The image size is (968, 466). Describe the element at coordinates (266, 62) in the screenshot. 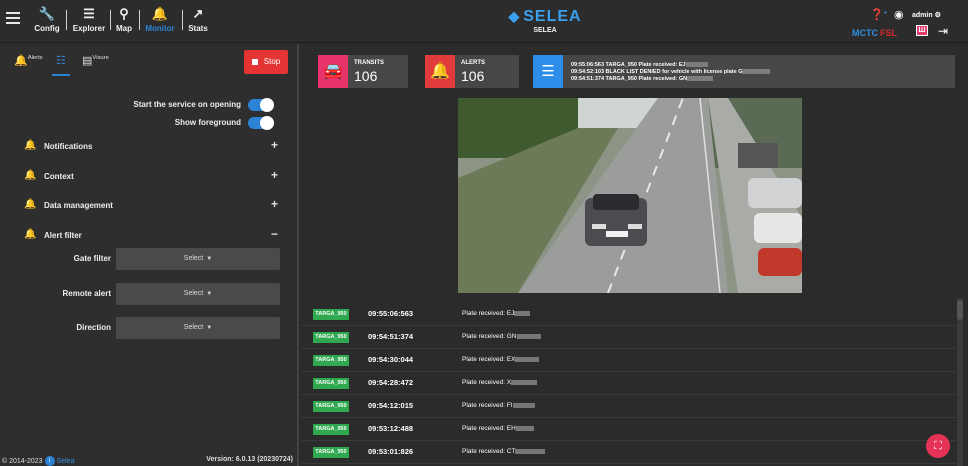

I see `stop-button: Stop` at that location.